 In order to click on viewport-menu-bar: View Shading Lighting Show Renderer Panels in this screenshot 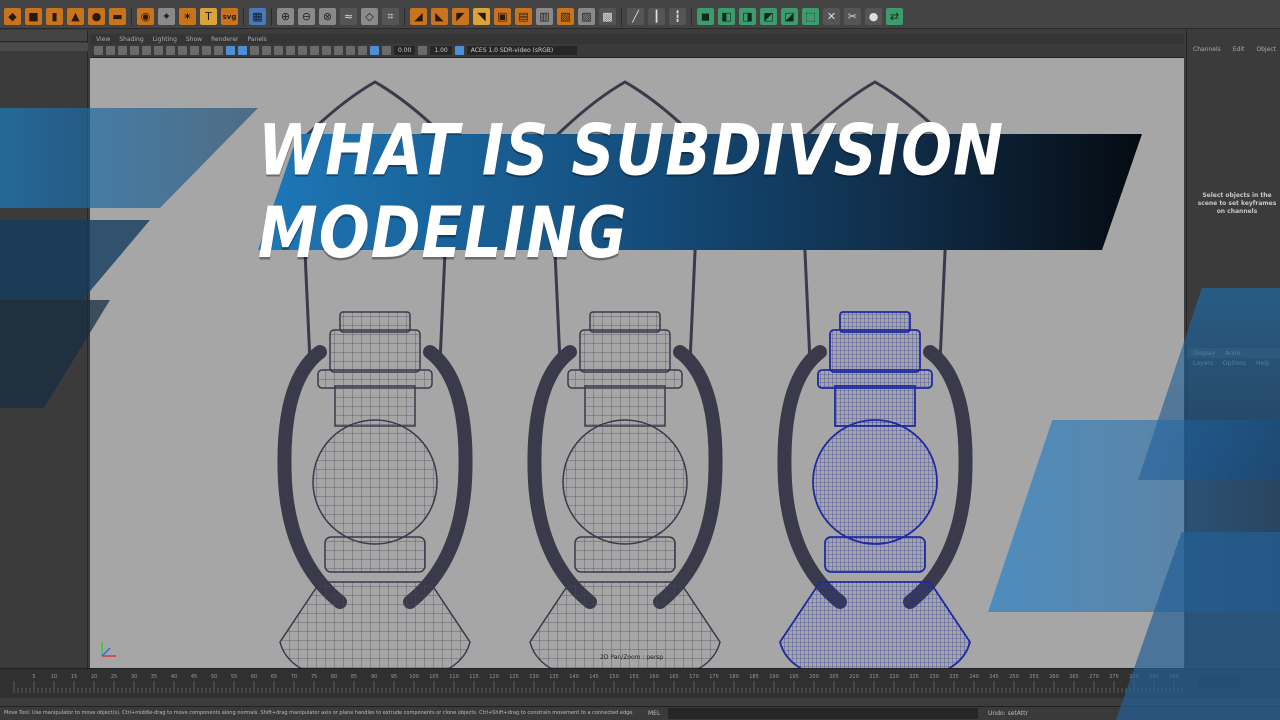, I will do `click(637, 39)`.